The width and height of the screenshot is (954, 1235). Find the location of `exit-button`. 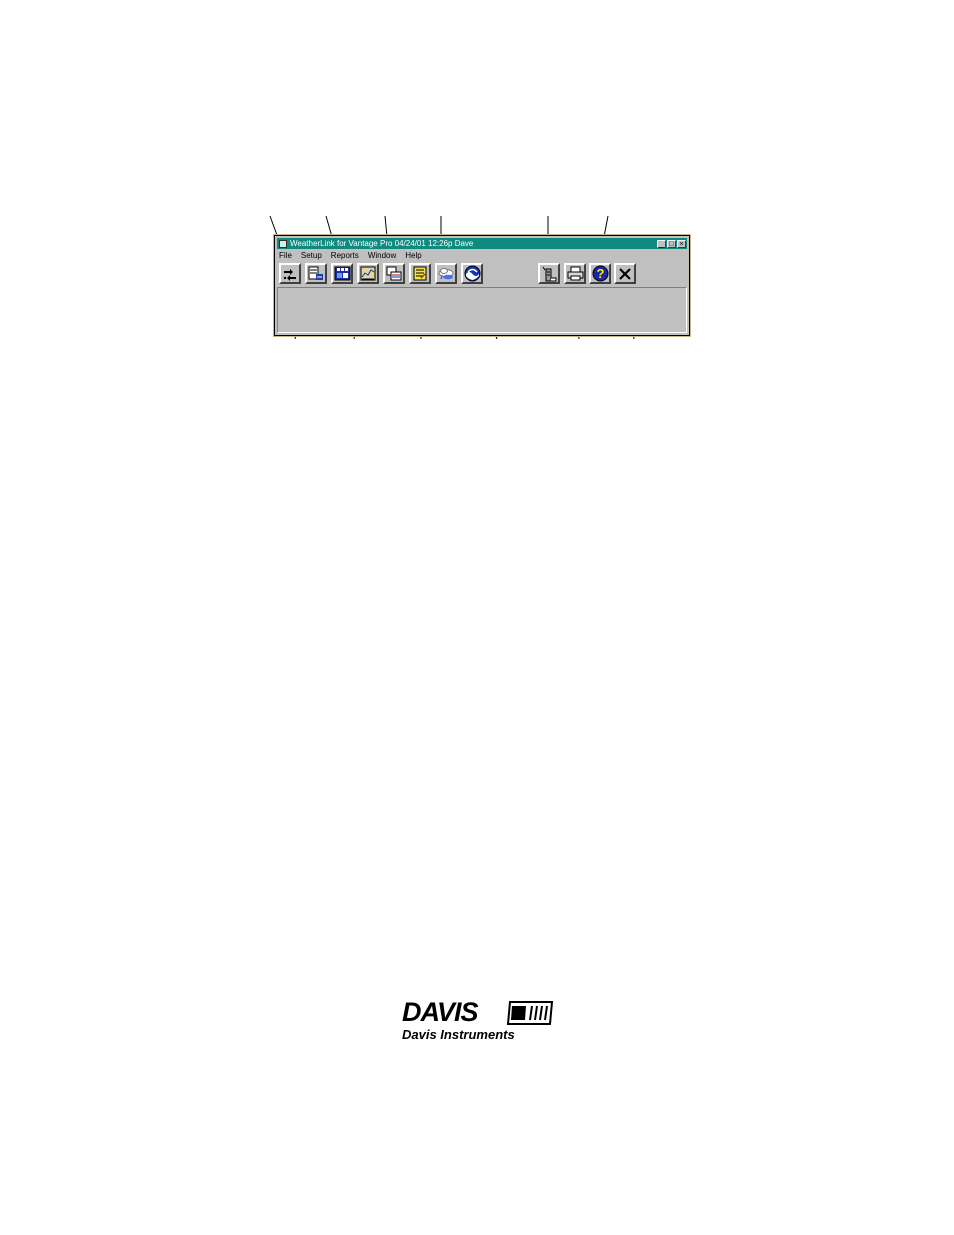

exit-button is located at coordinates (625, 273).